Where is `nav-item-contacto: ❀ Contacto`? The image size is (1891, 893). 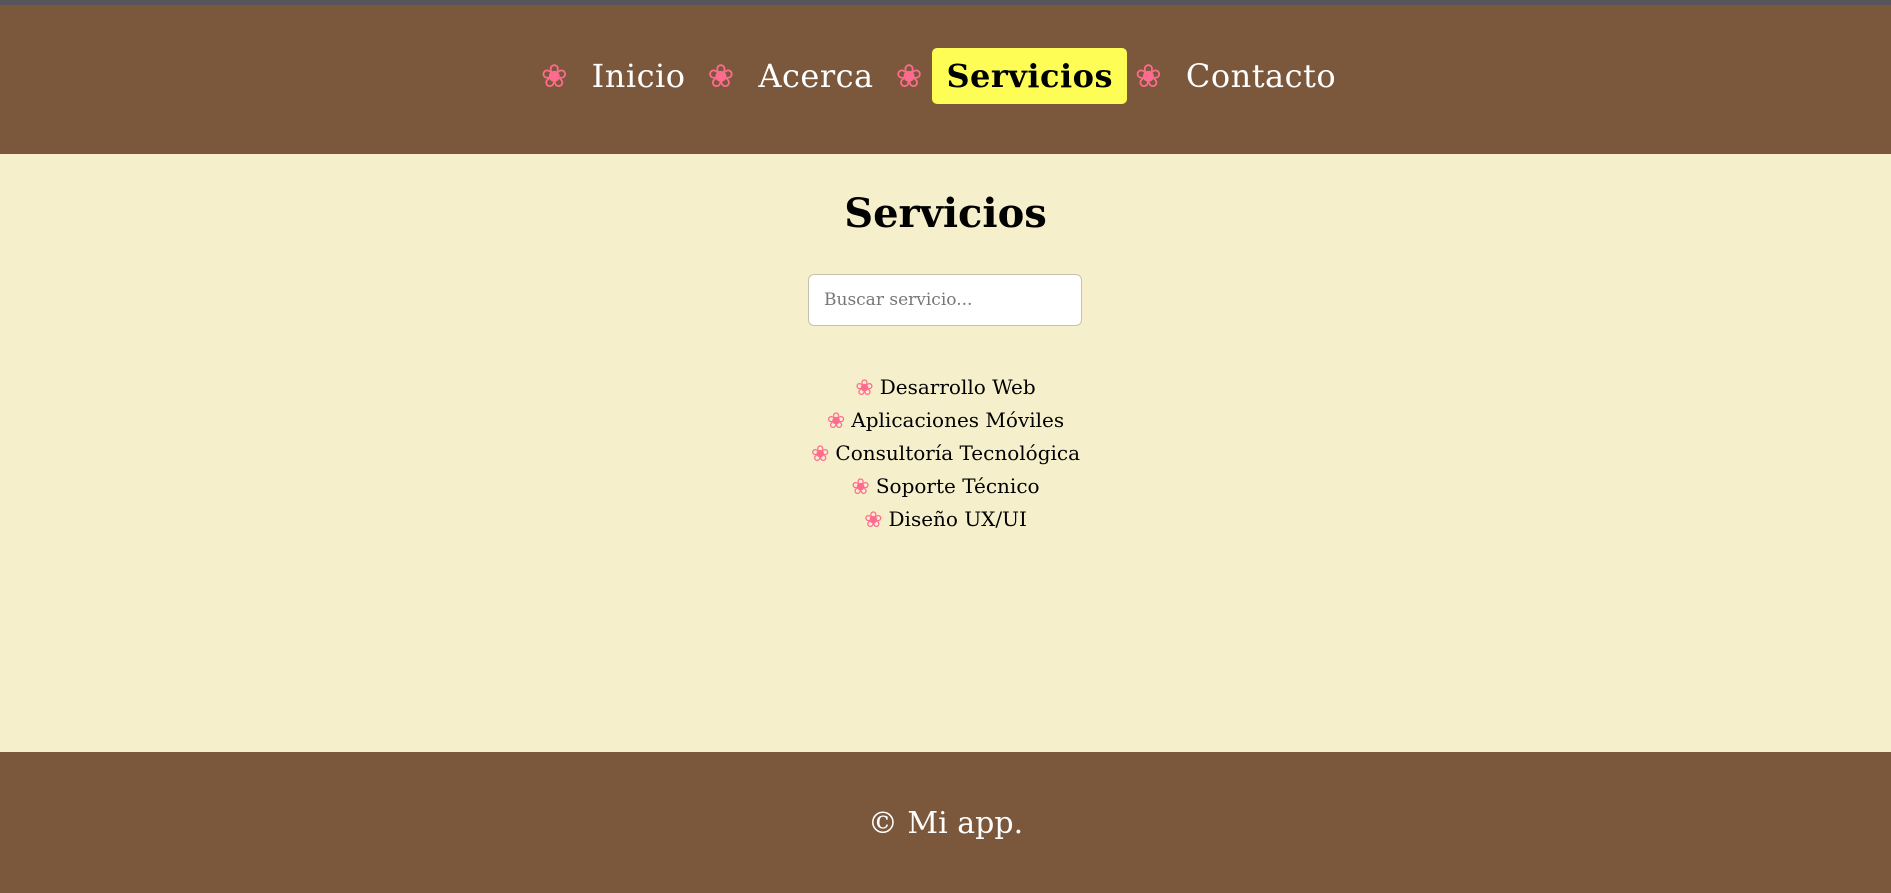
nav-item-contacto: ❀ Contacto is located at coordinates (1242, 76).